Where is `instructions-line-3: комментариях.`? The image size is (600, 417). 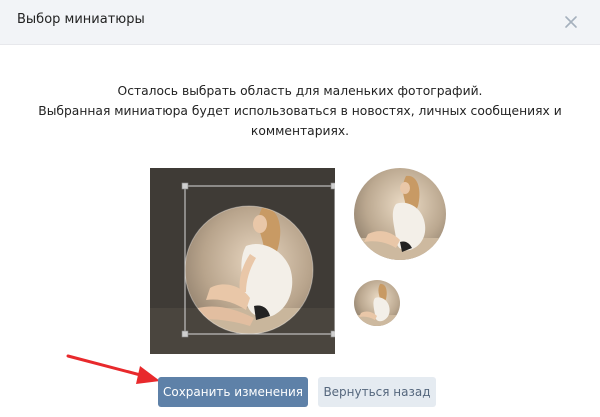
instructions-line-3: комментариях. is located at coordinates (300, 131).